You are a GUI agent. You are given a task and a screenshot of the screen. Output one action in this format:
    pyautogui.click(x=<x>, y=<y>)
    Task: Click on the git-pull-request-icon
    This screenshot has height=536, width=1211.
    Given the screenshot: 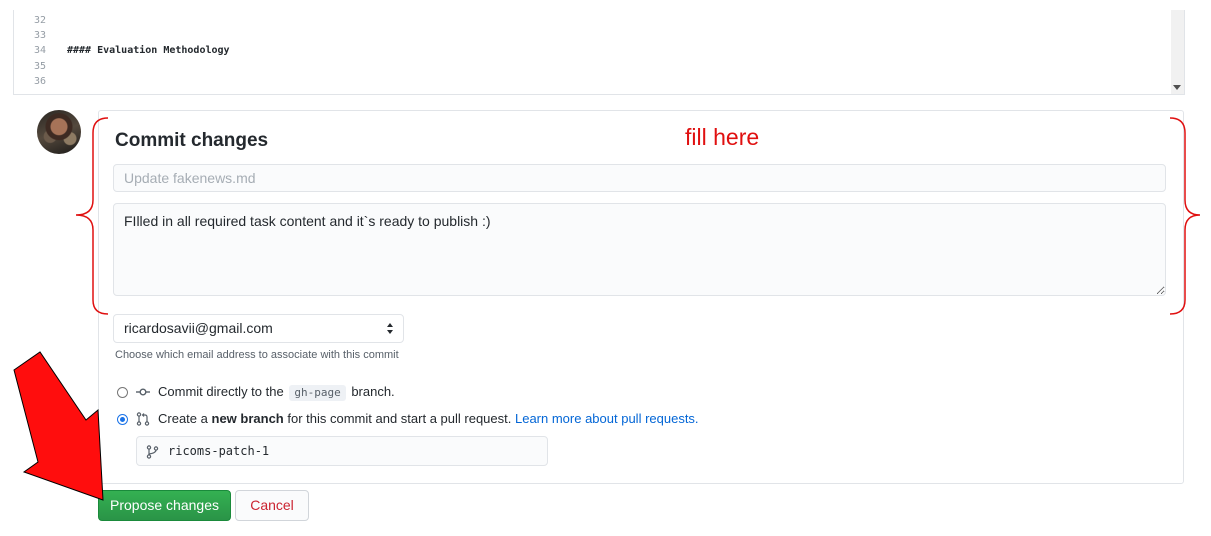 What is the action you would take?
    pyautogui.click(x=143, y=419)
    